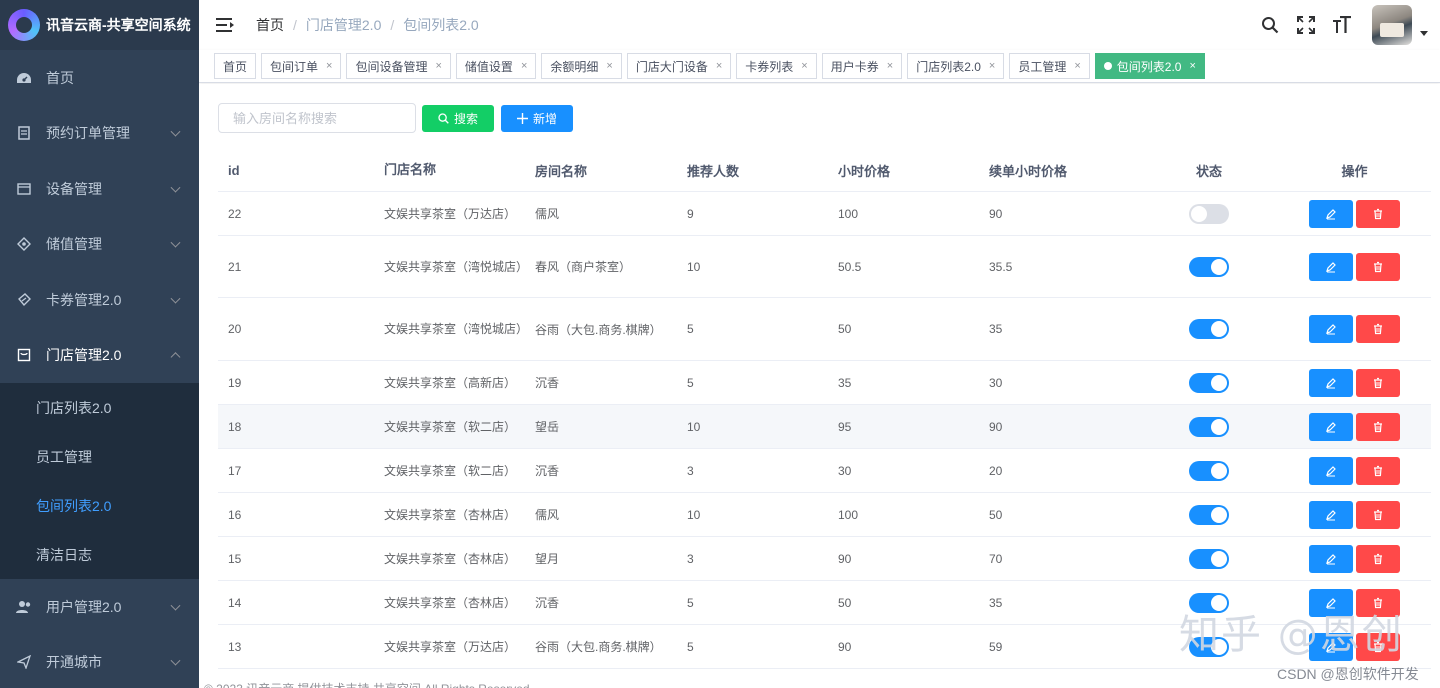 The image size is (1440, 688). I want to click on tag-label: 用户卡券, so click(854, 66).